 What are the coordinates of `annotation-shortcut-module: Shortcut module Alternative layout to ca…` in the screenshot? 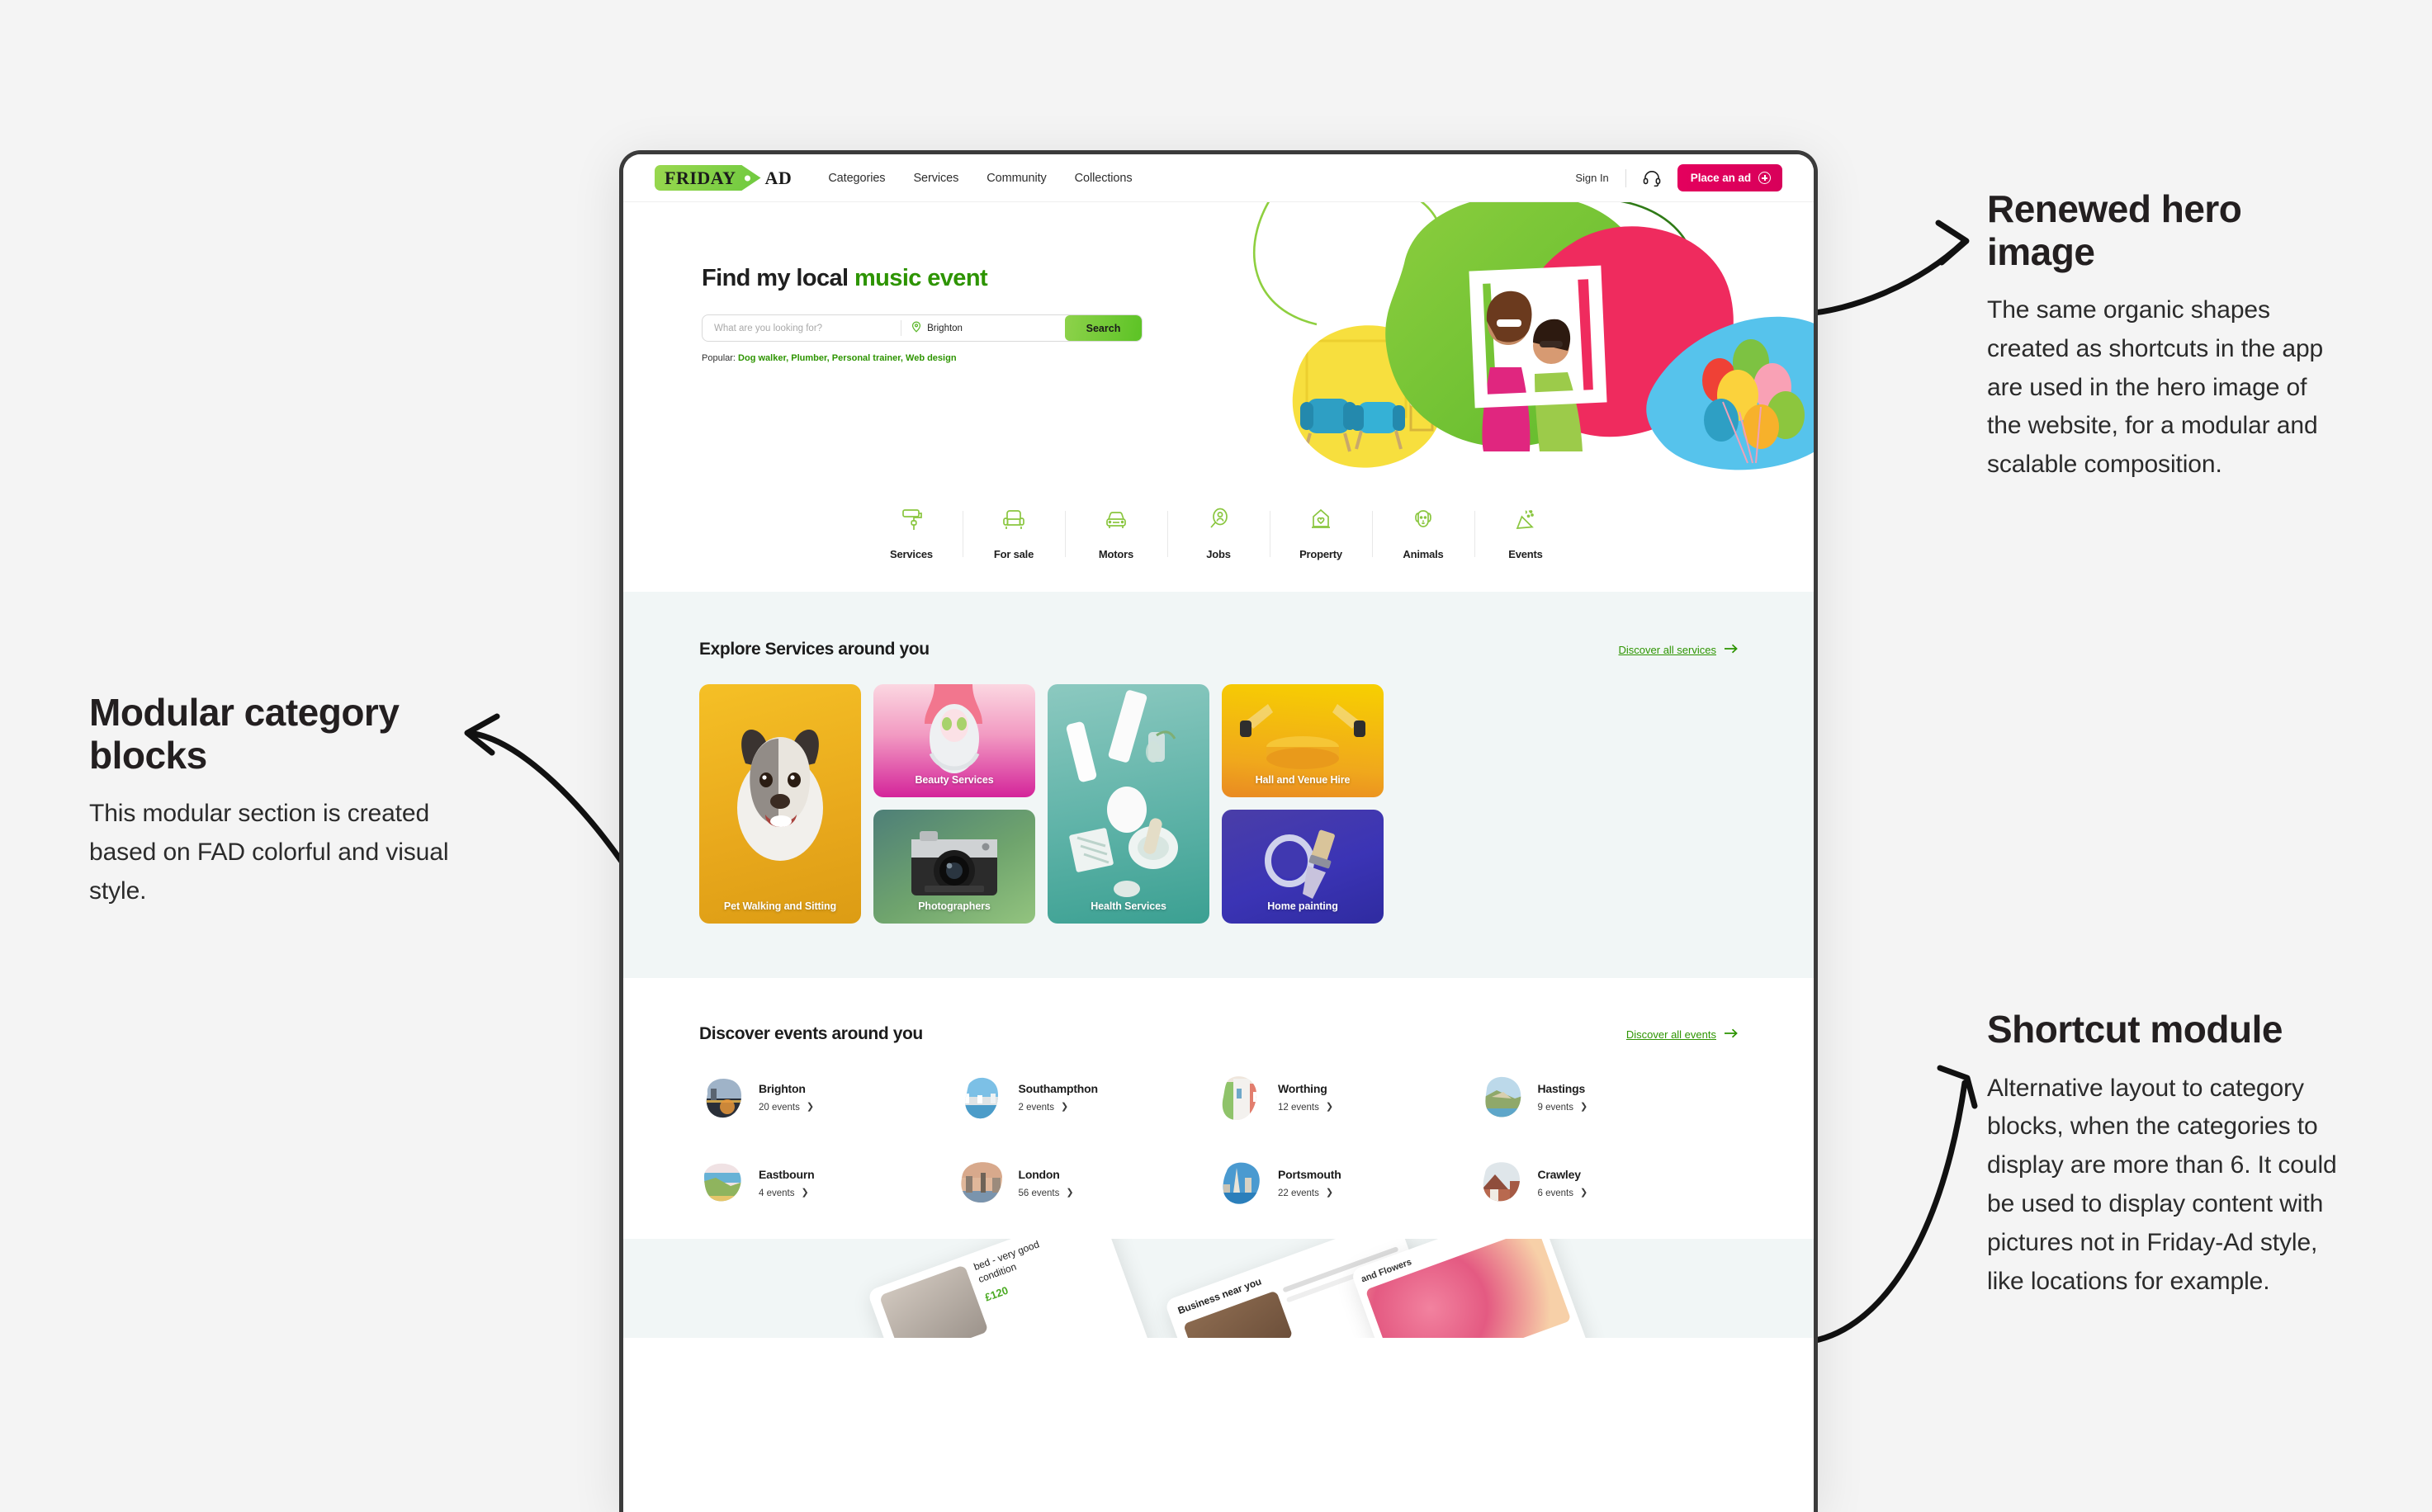 It's located at (2171, 1154).